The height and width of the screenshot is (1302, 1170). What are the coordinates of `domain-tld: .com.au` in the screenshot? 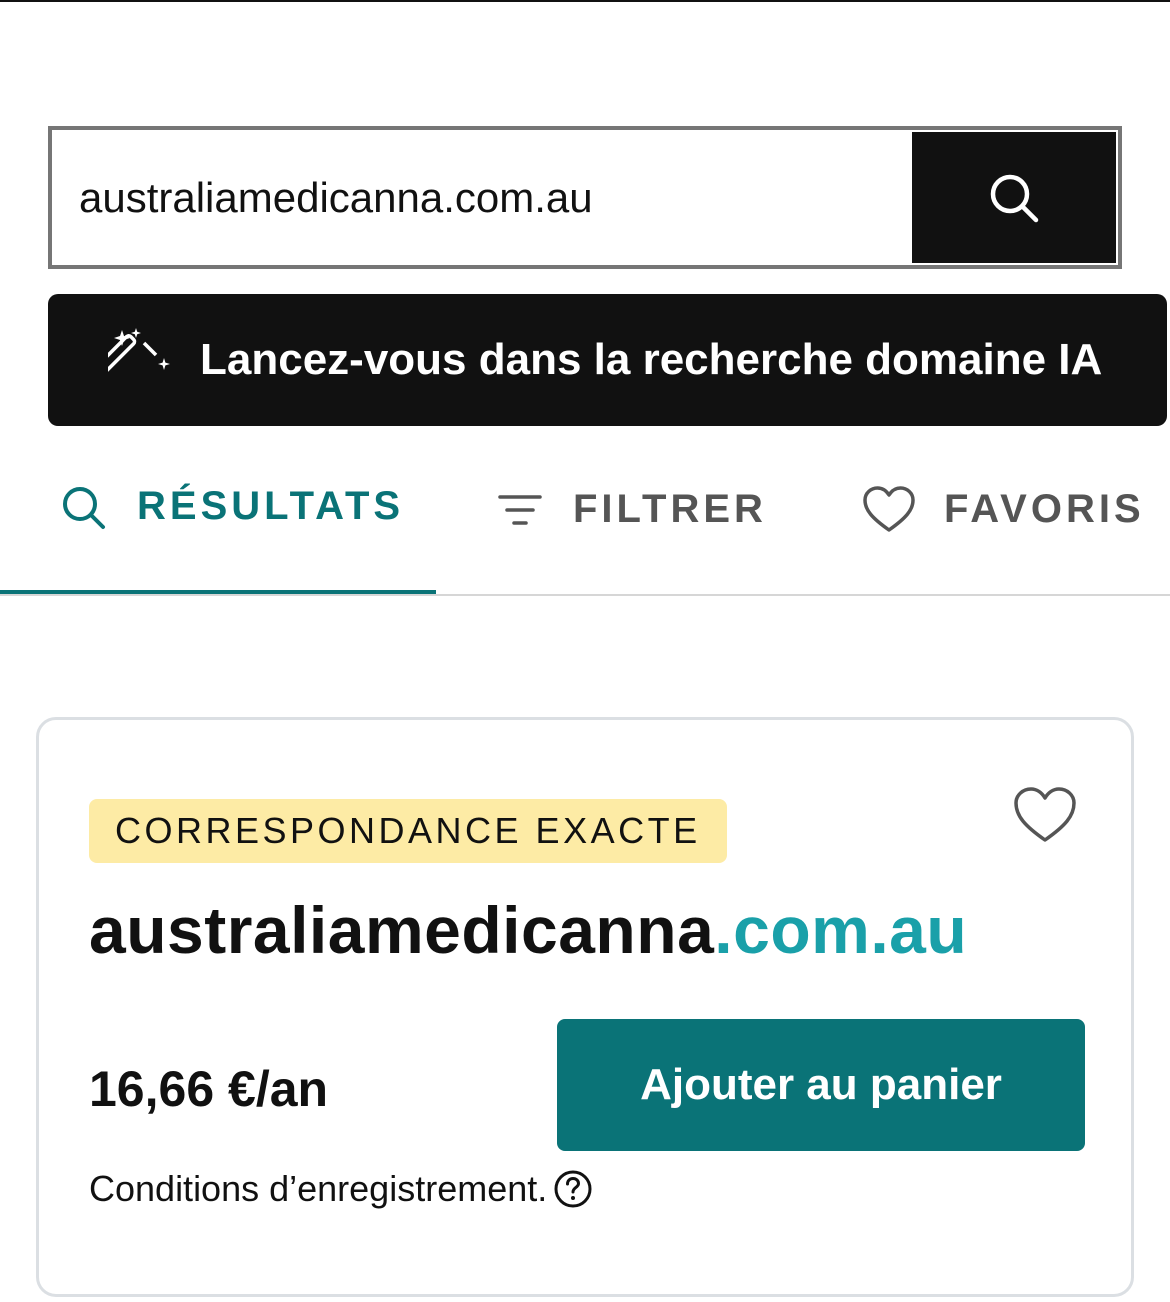 It's located at (841, 930).